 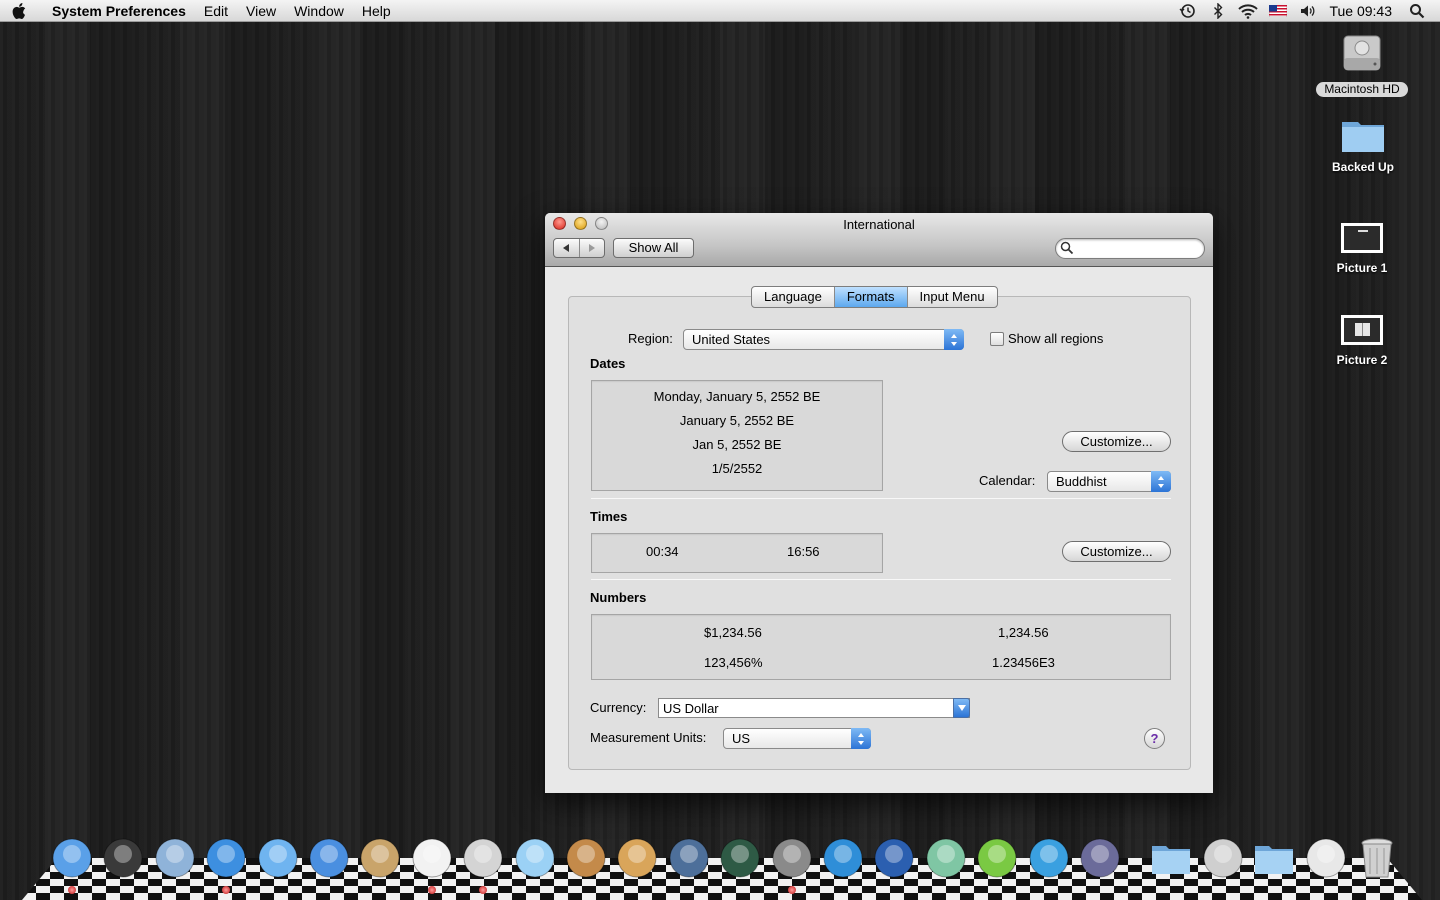 I want to click on tab-formats: Formats, so click(x=870, y=297).